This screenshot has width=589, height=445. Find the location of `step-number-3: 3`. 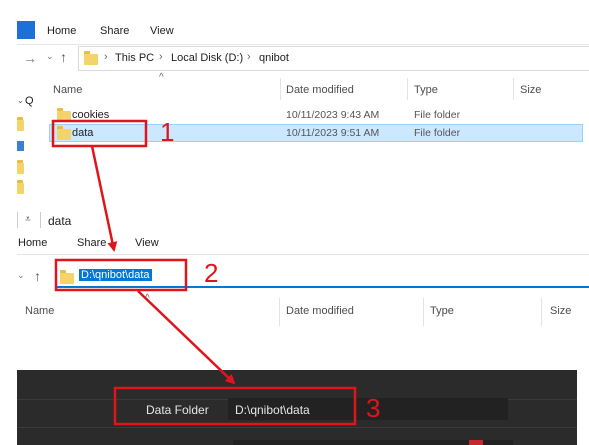

step-number-3: 3 is located at coordinates (373, 408).